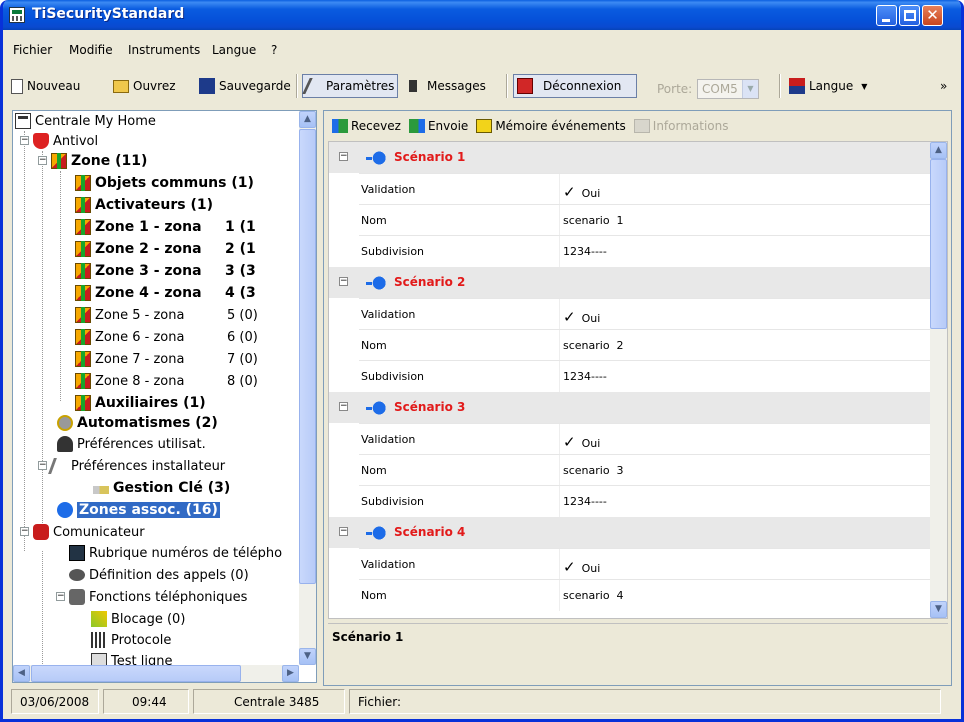 This screenshot has height=722, width=964. I want to click on scenario-header: − Scénario 1, so click(630, 157).